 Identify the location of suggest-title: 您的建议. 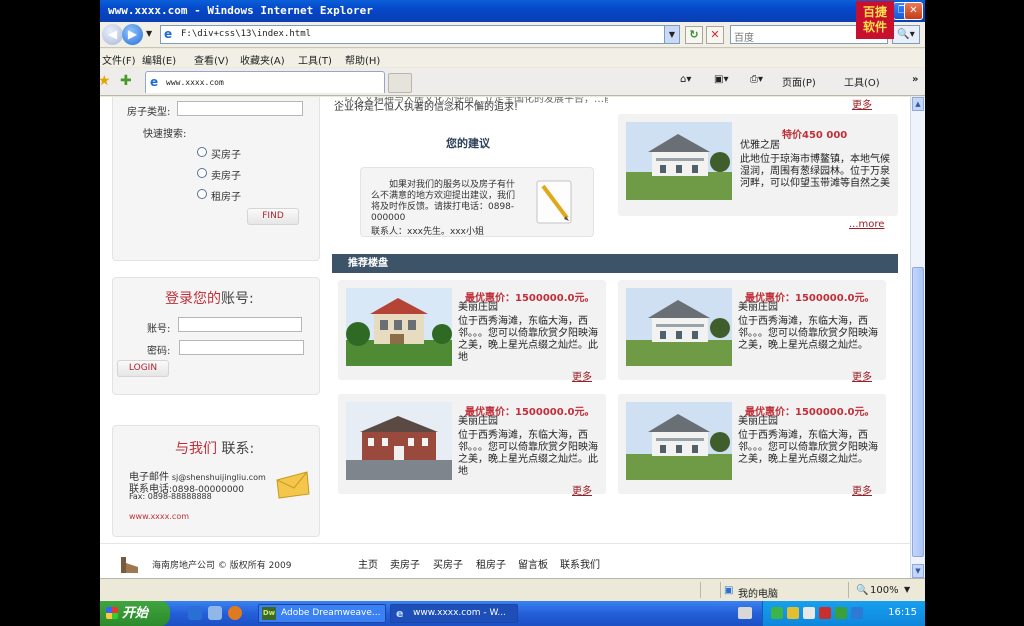
(468, 143).